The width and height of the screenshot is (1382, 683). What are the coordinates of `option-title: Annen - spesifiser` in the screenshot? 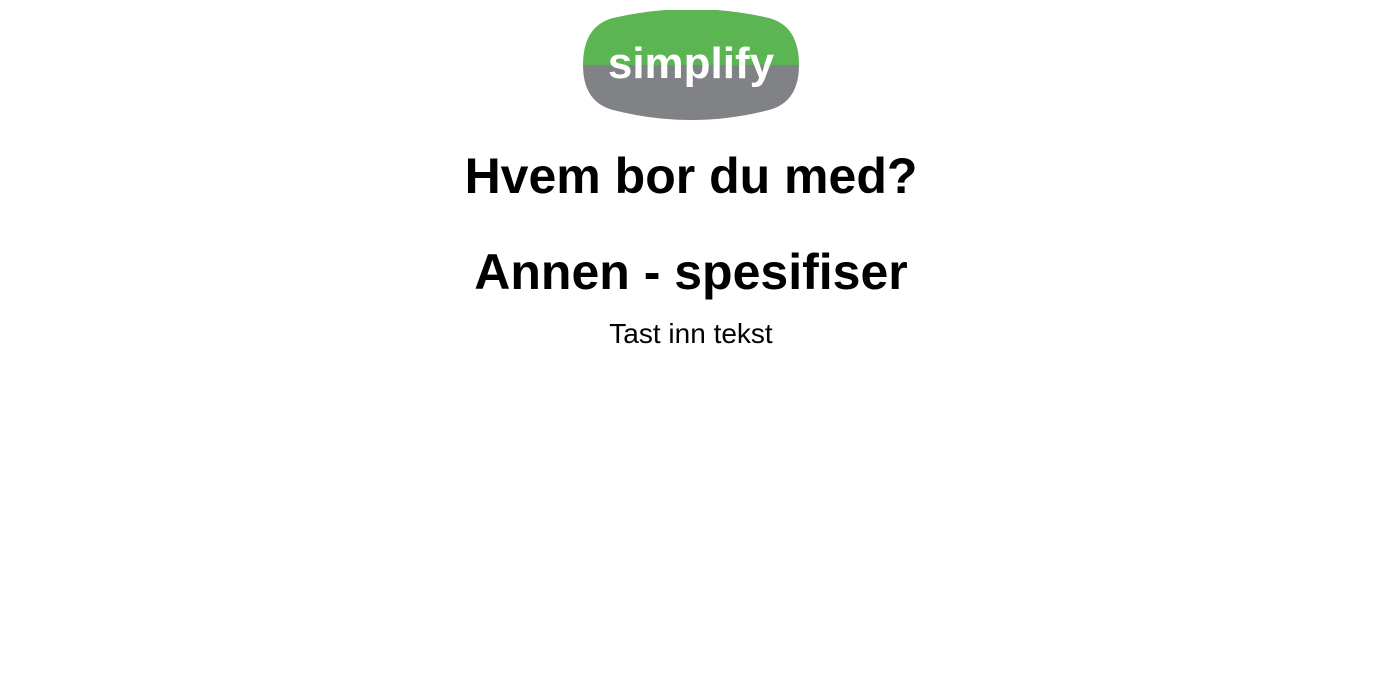 It's located at (691, 272).